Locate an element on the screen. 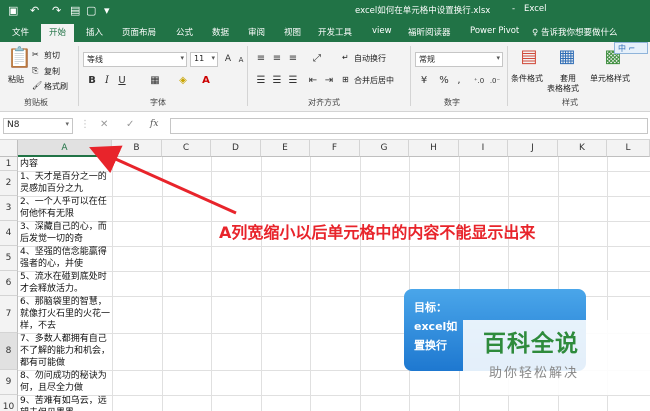  goal-line-1: 目标： is located at coordinates (430, 307).